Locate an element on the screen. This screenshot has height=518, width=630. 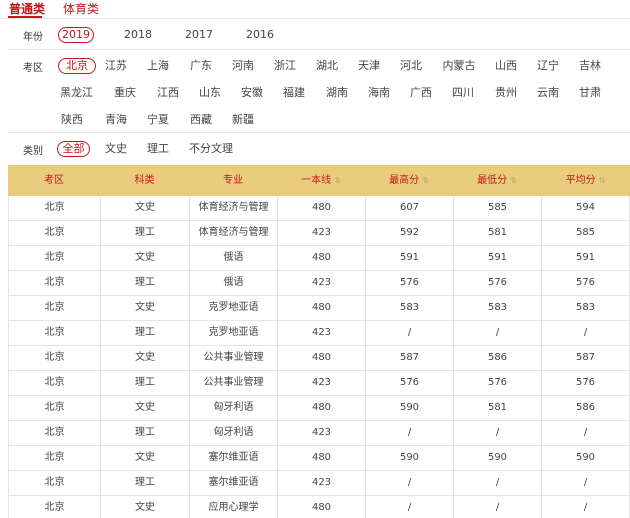
region-option: 西藏 is located at coordinates (201, 120).